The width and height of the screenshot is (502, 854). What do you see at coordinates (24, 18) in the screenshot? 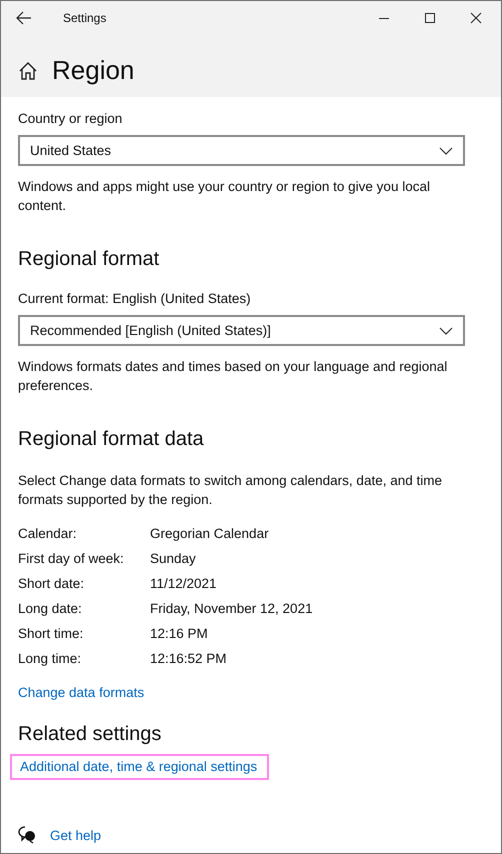
I see `back-arrow-icon` at bounding box center [24, 18].